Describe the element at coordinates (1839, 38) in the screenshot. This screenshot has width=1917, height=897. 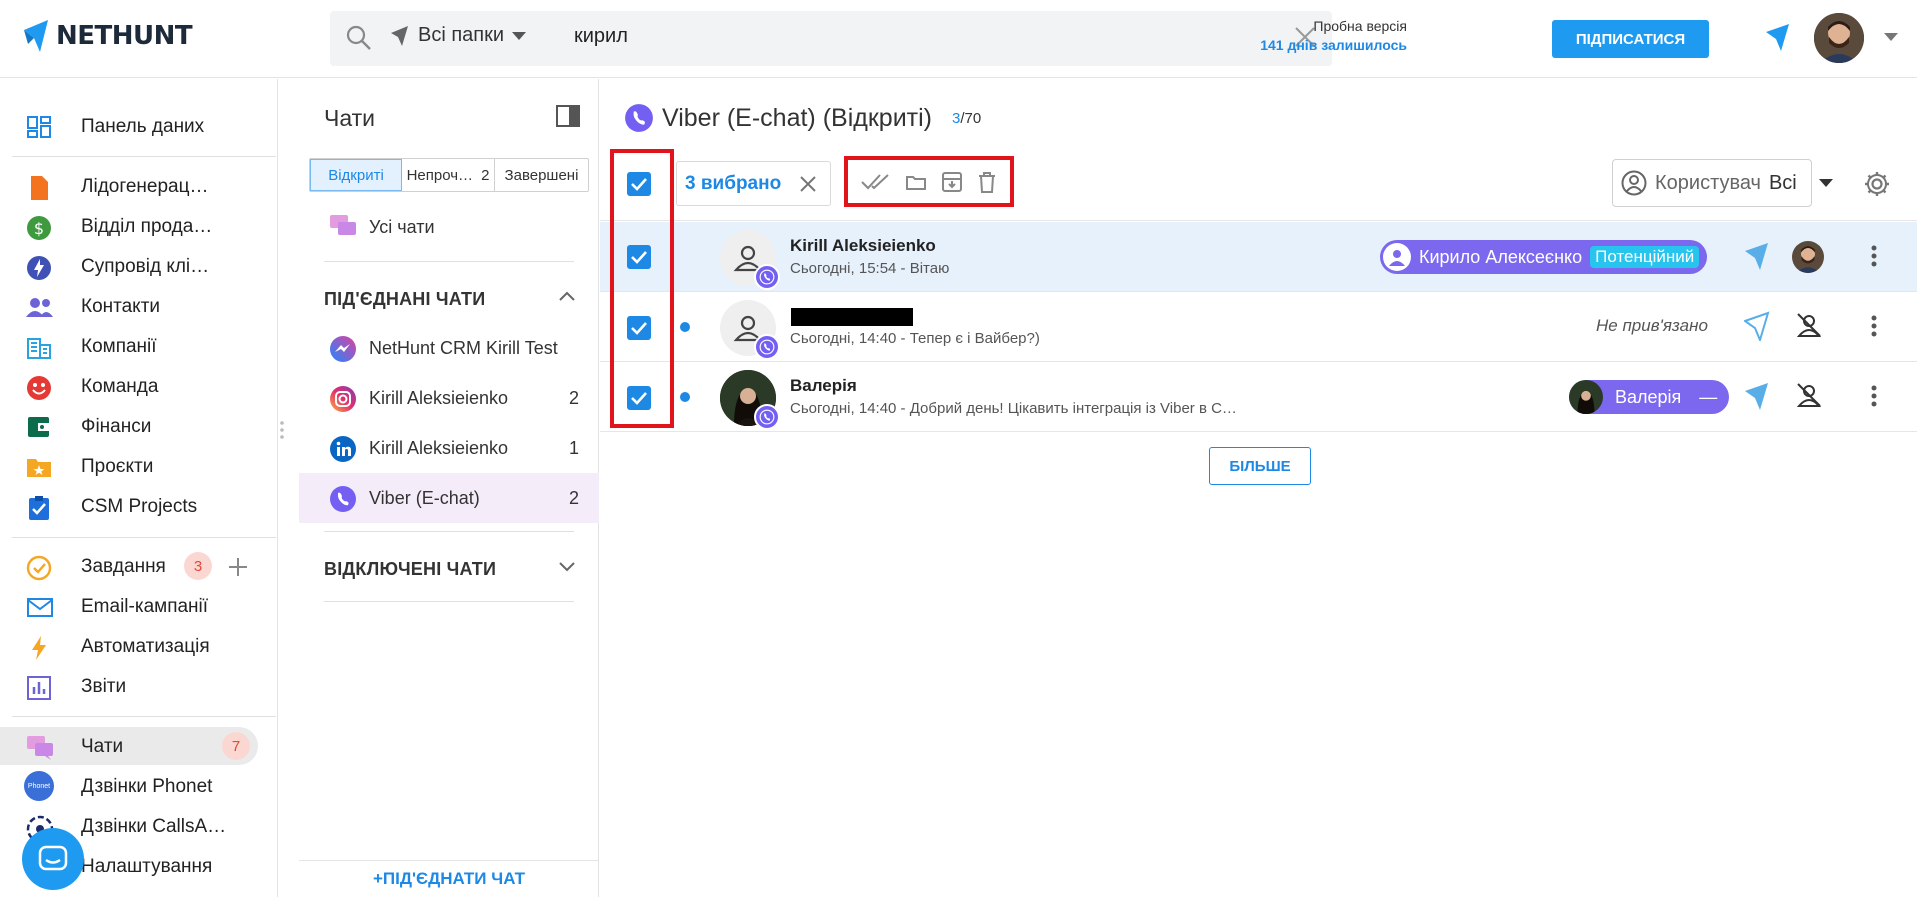
I see `user-avatar` at that location.